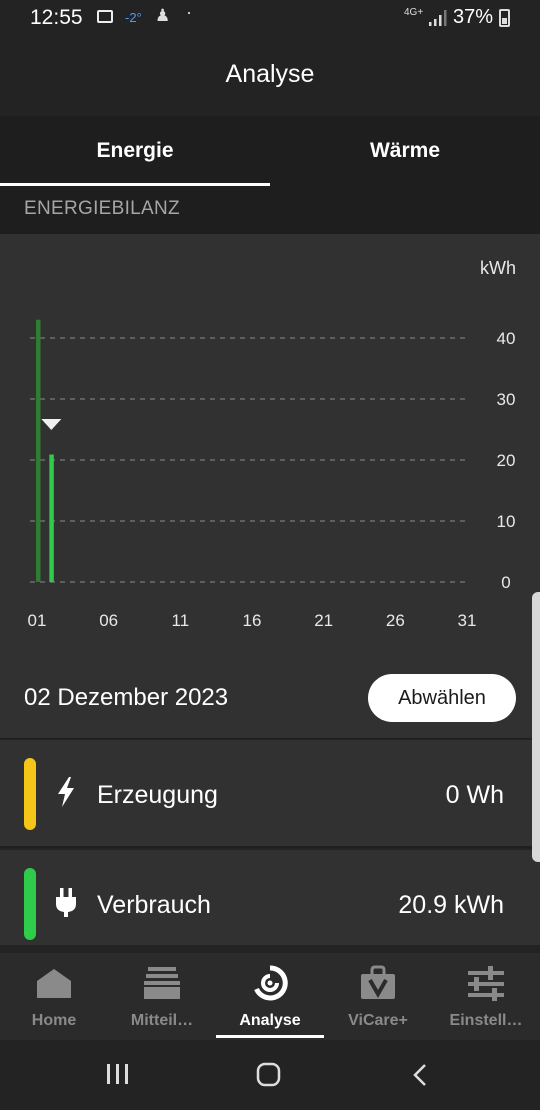  Describe the element at coordinates (105, 16) in the screenshot. I see `image-icon` at that location.